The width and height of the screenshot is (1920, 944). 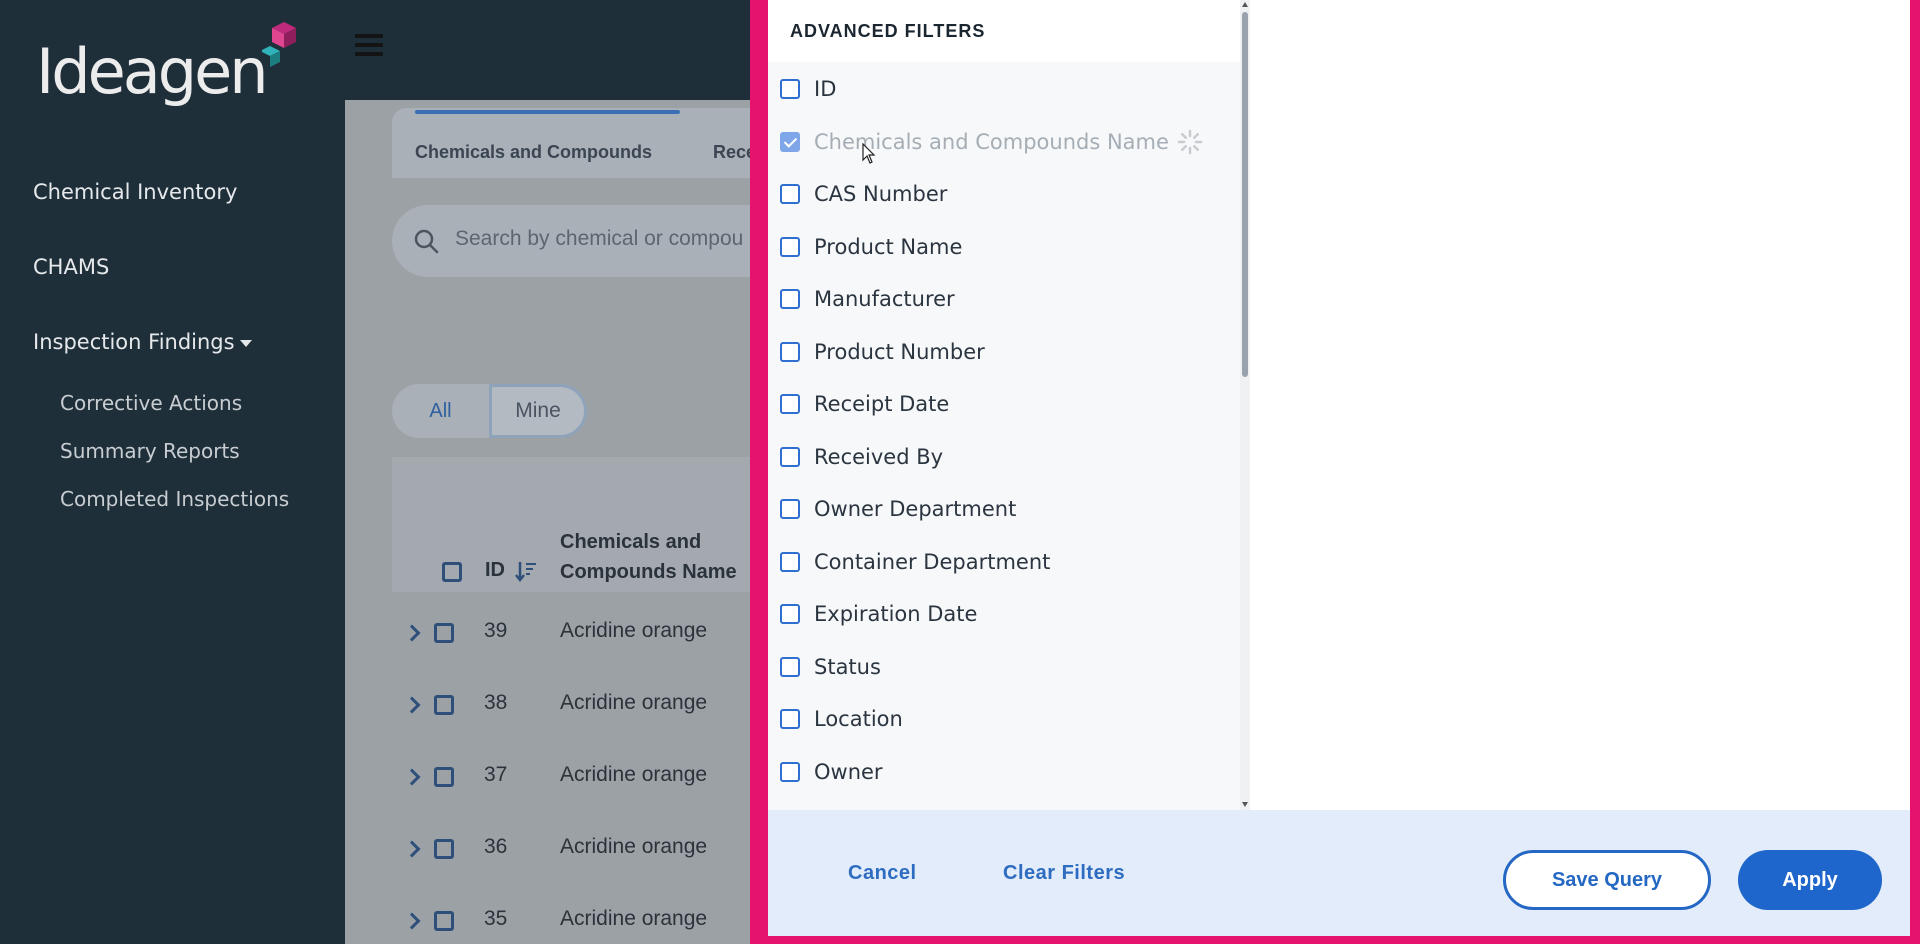 I want to click on toggle-all-button: All, so click(x=440, y=411).